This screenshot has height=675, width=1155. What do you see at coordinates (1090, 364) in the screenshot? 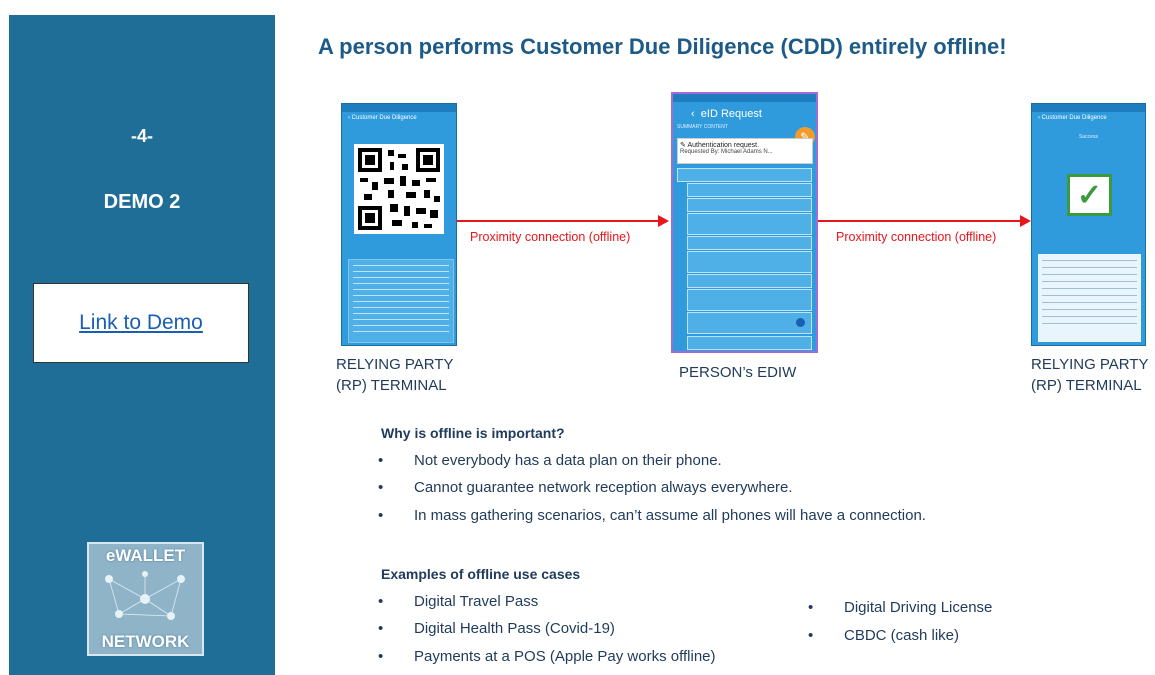
I see `right-caption-line1: RELYING PARTY` at bounding box center [1090, 364].